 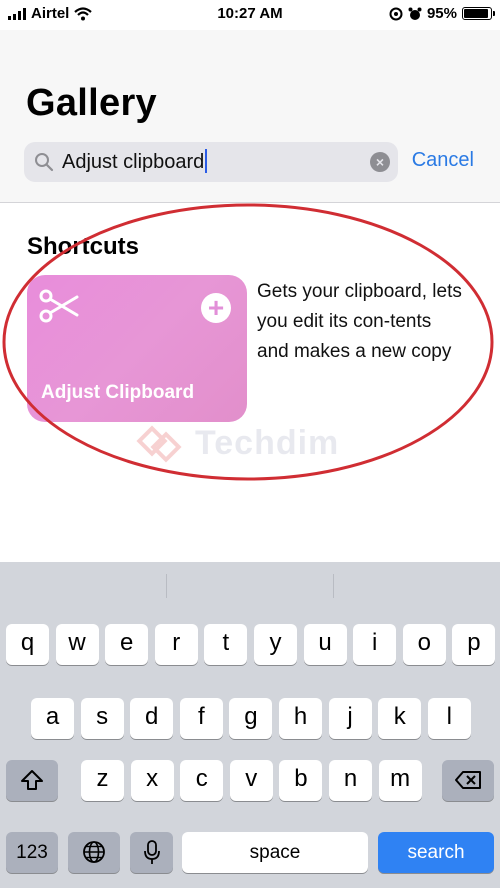 I want to click on search-icon, so click(x=44, y=162).